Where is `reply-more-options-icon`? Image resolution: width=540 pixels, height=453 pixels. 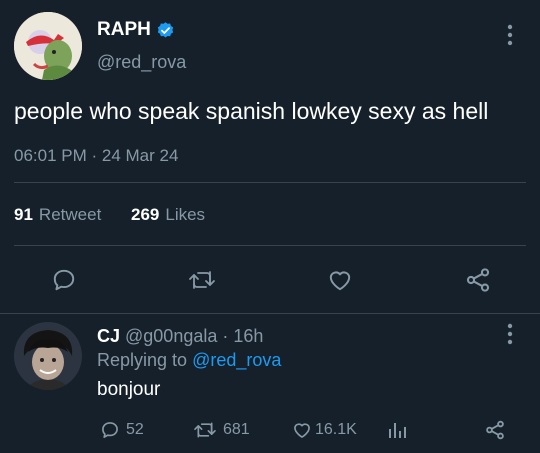
reply-more-options-icon is located at coordinates (510, 334).